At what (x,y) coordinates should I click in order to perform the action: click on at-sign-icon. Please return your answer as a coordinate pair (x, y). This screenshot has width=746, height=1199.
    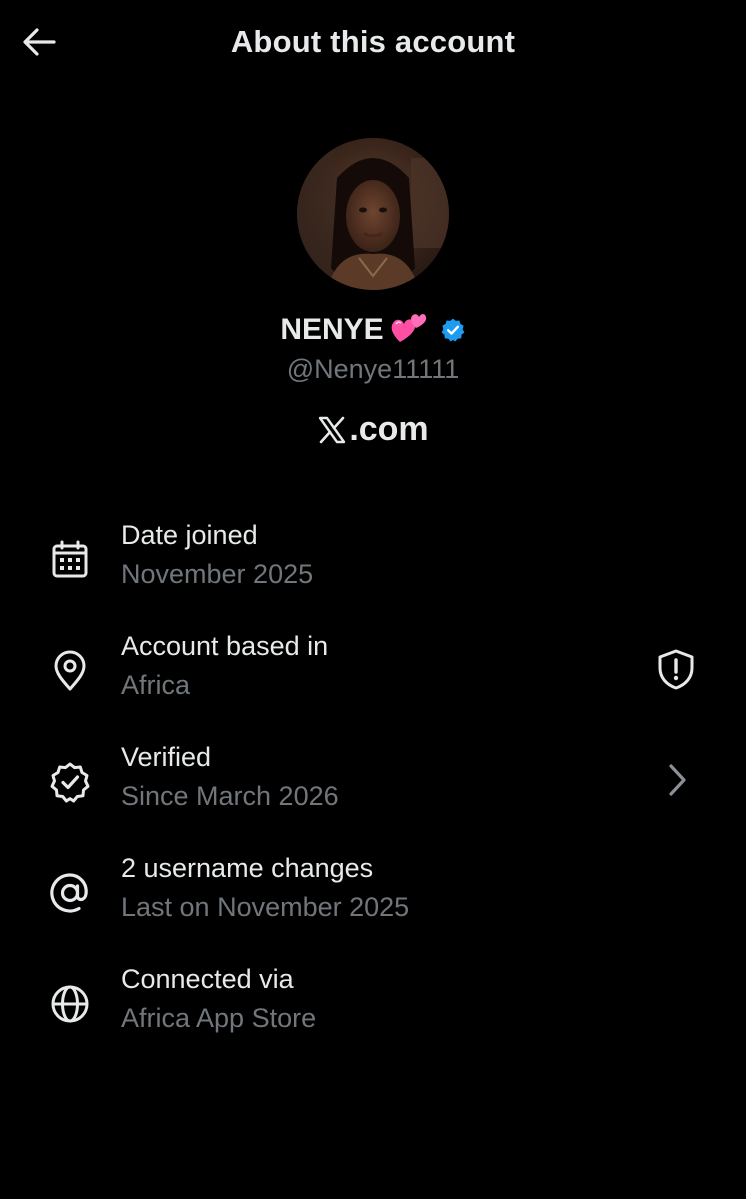
    Looking at the image, I should click on (69, 893).